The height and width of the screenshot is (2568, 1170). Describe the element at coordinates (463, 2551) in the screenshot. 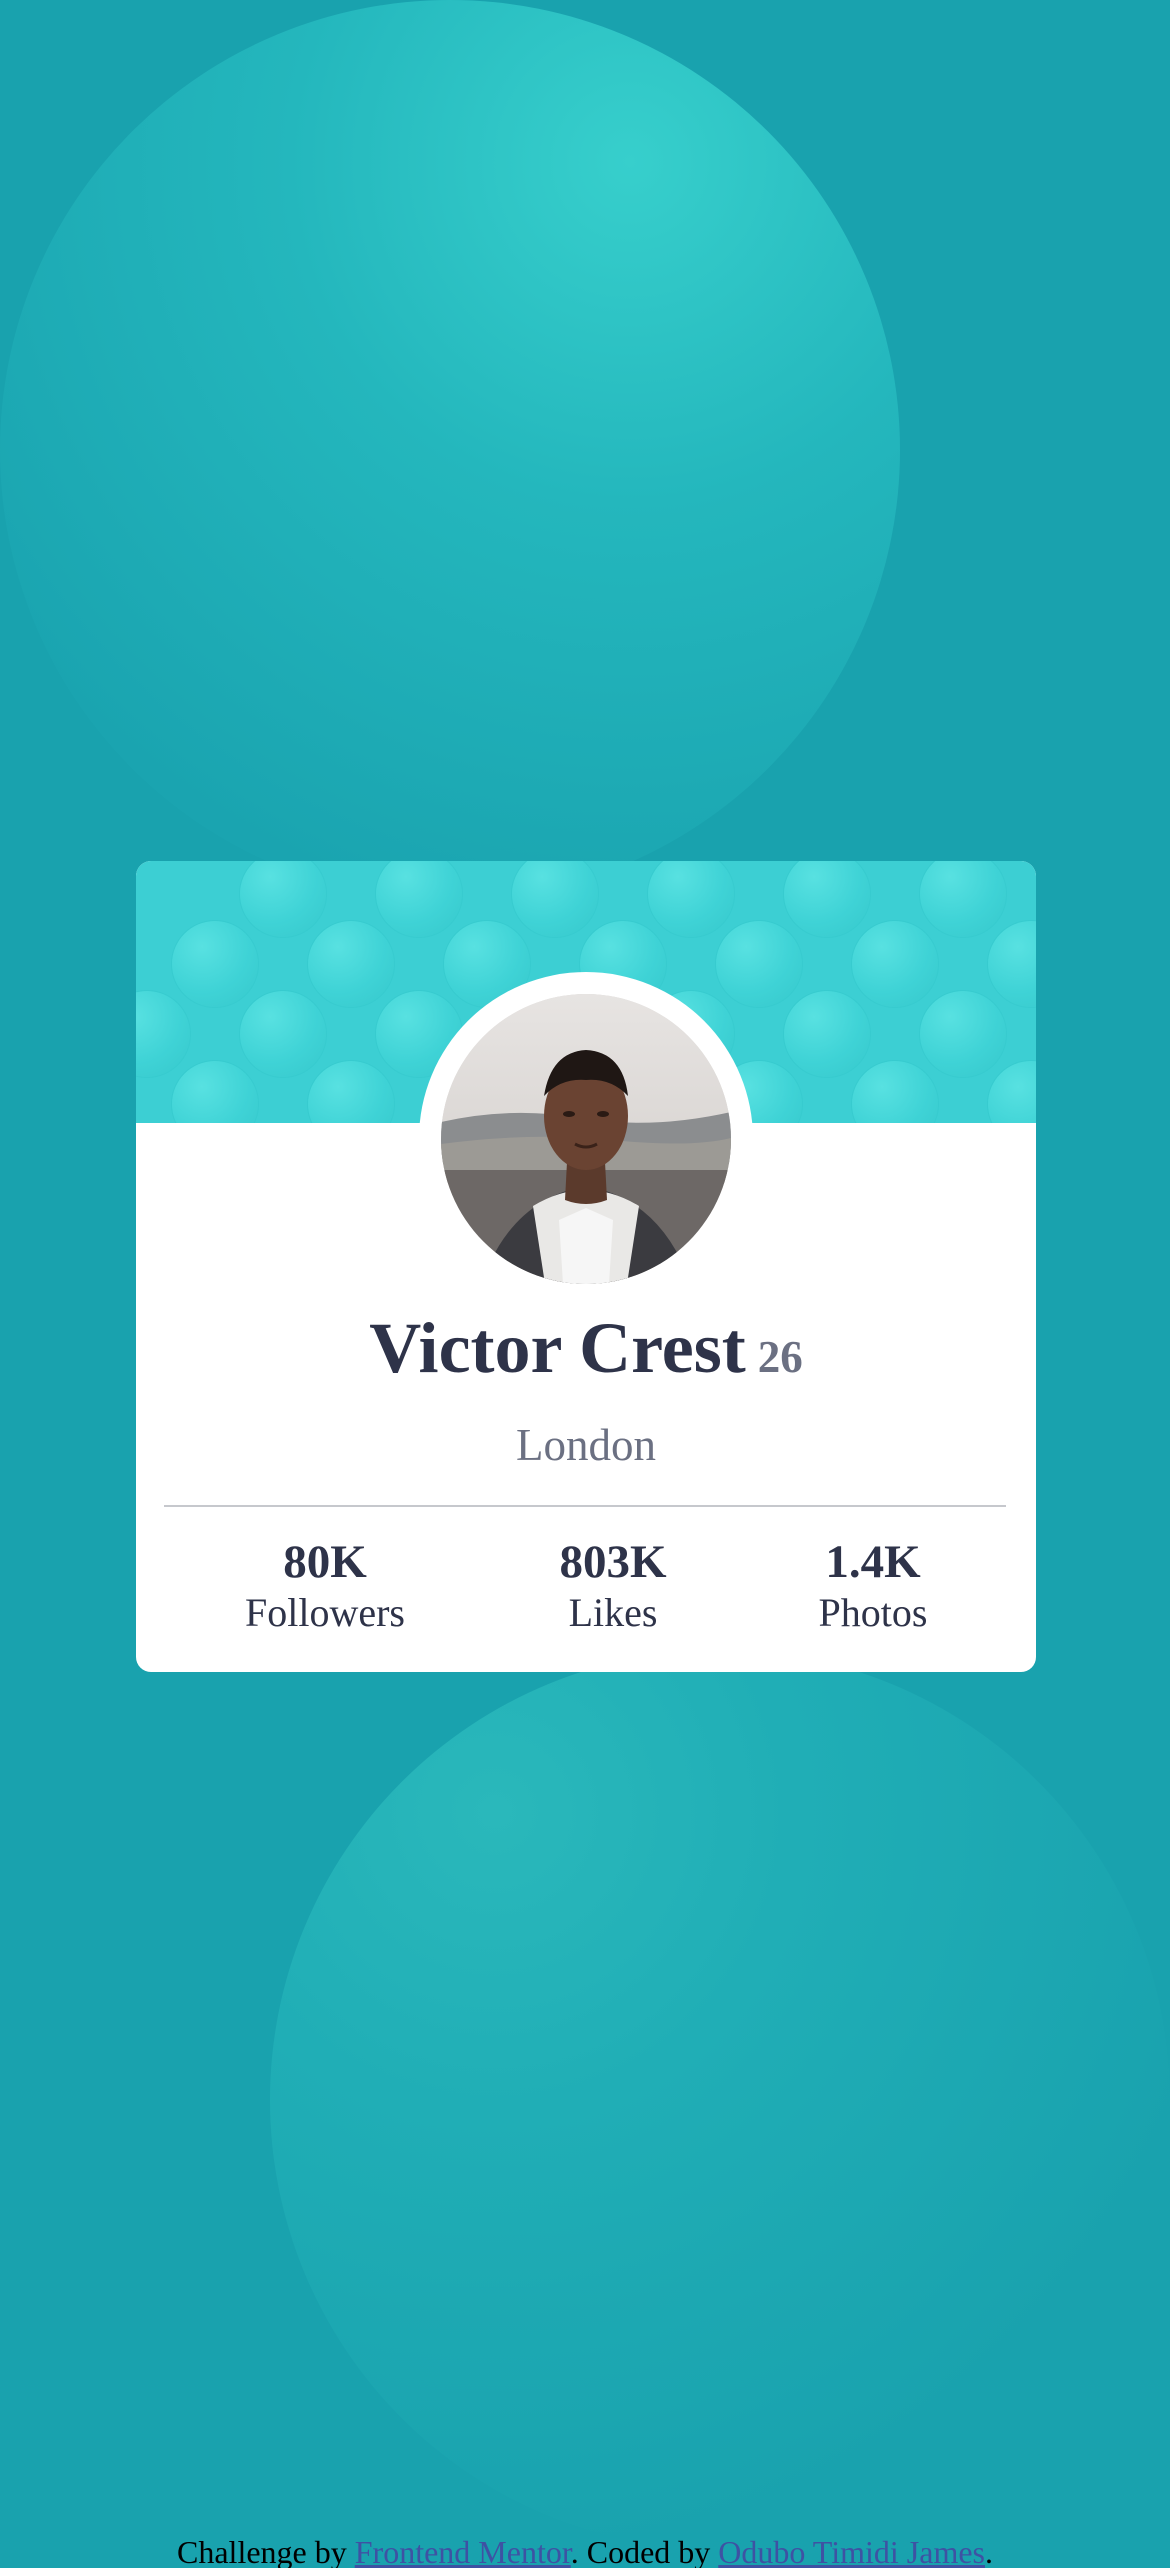

I see `frontend-mentor-link: Frontend Mentor` at that location.